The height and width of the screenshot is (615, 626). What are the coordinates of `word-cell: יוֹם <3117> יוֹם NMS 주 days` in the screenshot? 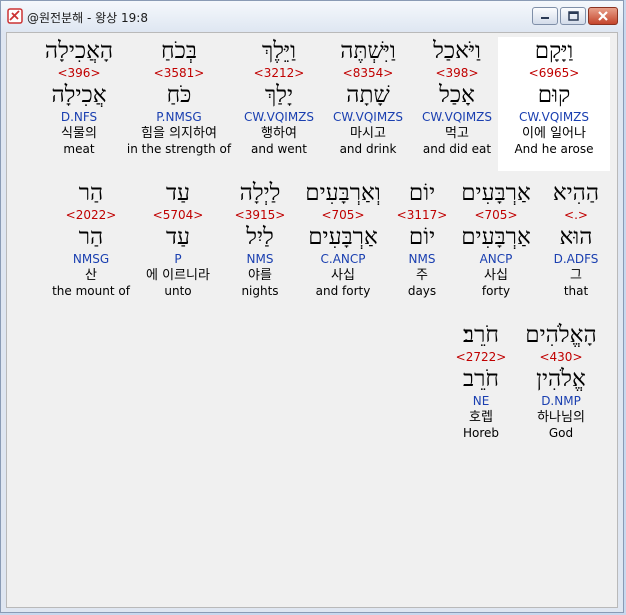 It's located at (422, 239).